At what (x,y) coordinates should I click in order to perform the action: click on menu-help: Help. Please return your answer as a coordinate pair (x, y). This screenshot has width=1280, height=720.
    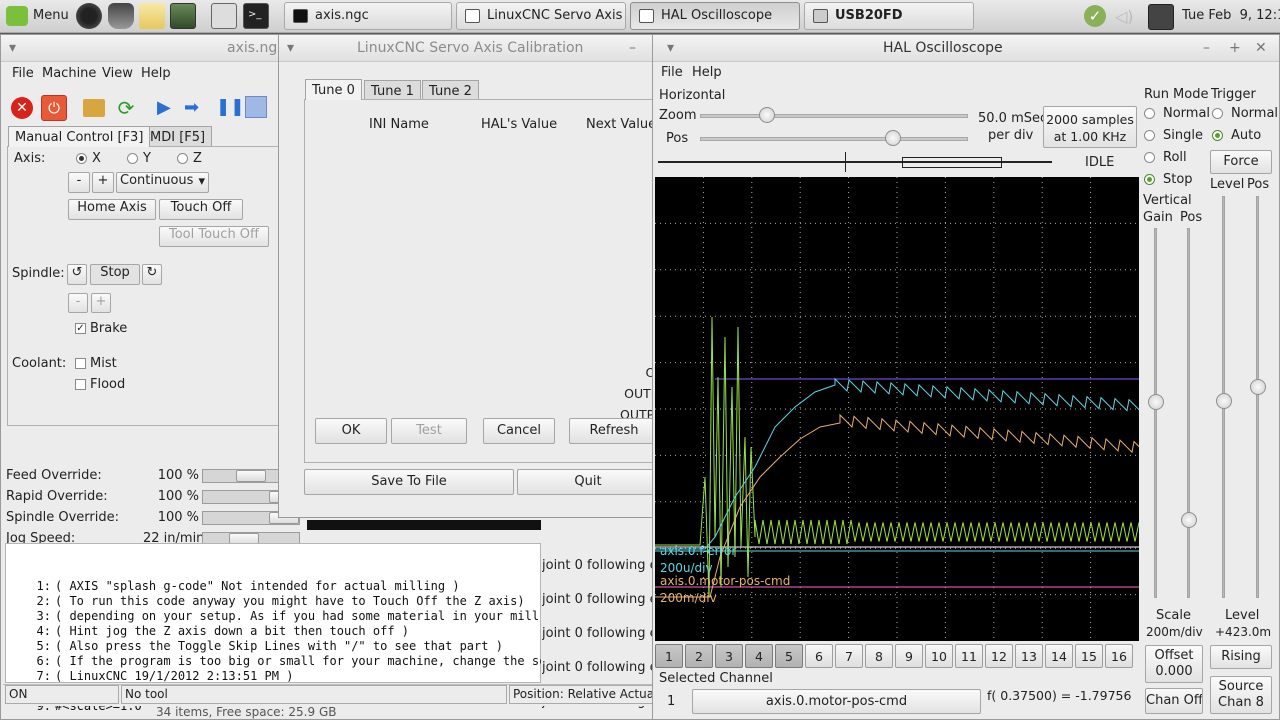
    Looking at the image, I should click on (156, 73).